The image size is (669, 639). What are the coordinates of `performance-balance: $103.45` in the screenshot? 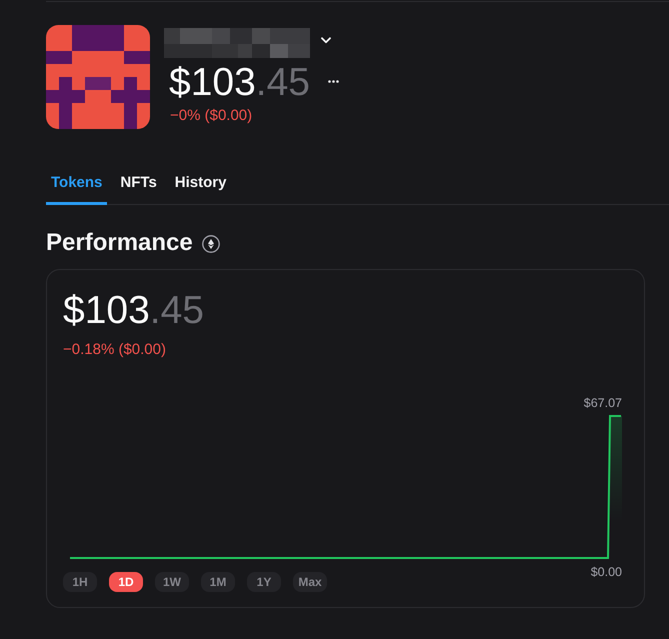 It's located at (133, 311).